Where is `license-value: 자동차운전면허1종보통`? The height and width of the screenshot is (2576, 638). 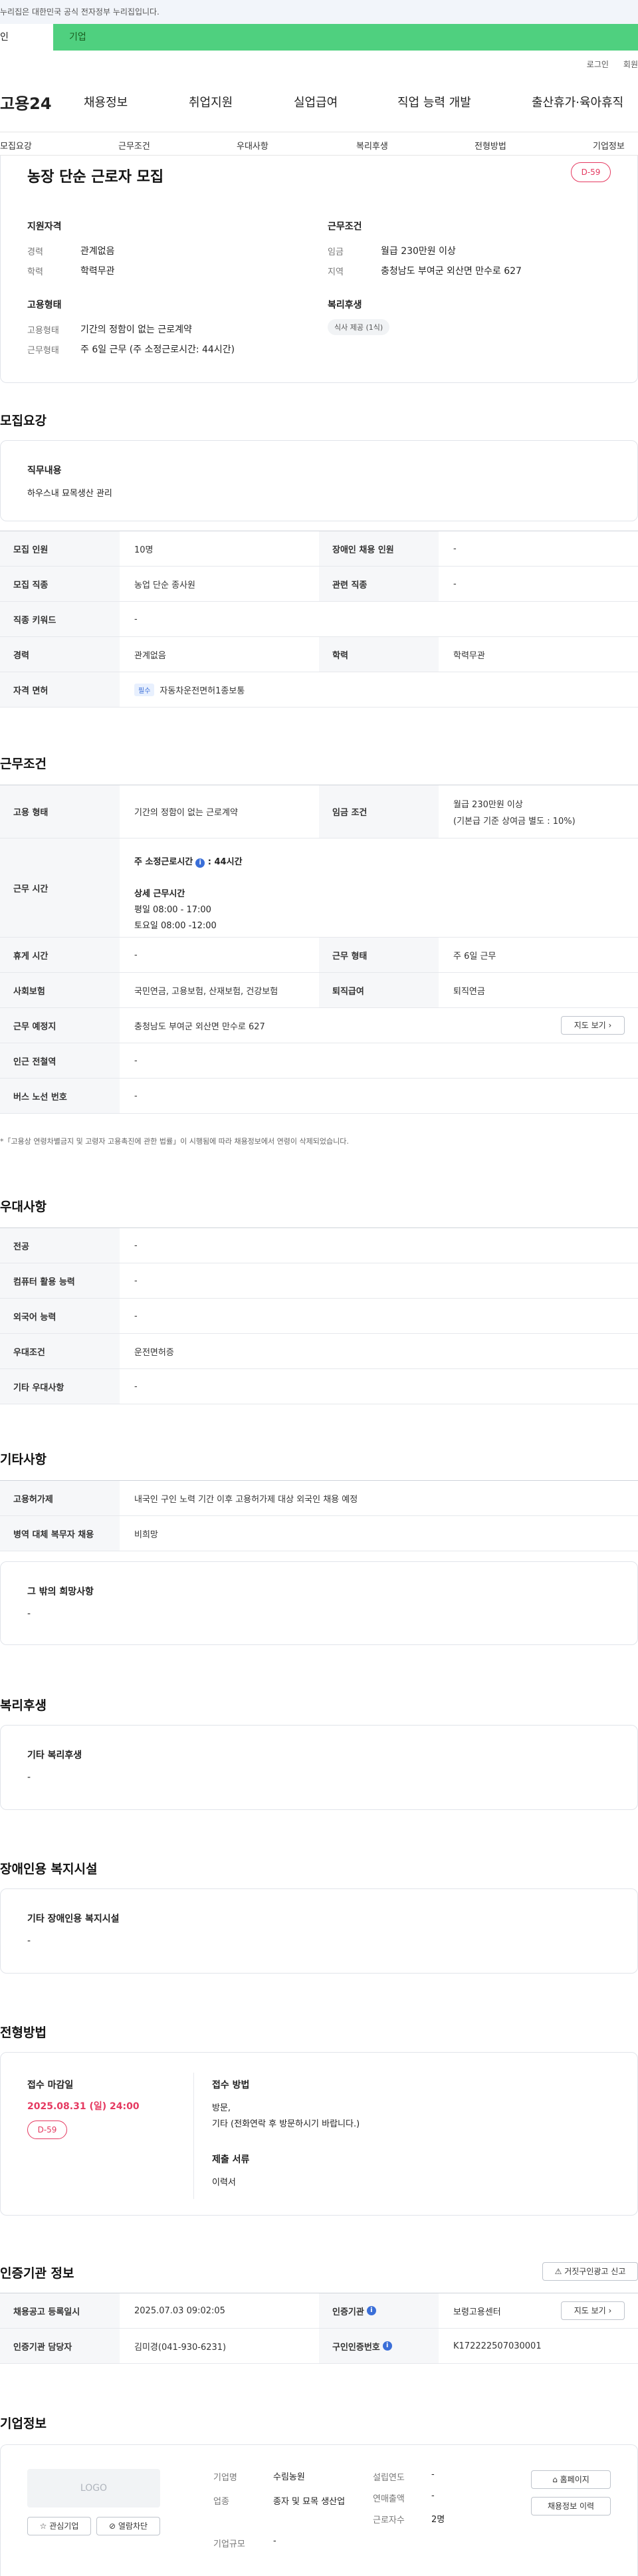 license-value: 자동차운전면허1종보통 is located at coordinates (203, 691).